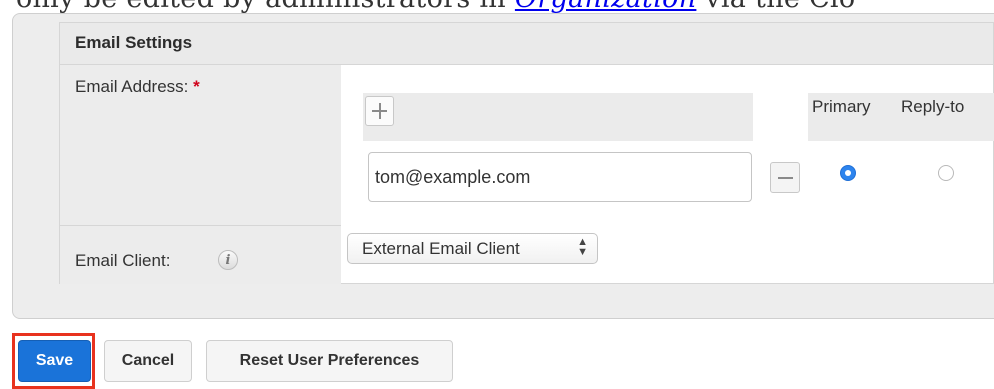 The image size is (994, 389). What do you see at coordinates (134, 42) in the screenshot?
I see `section-title: Email Settings` at bounding box center [134, 42].